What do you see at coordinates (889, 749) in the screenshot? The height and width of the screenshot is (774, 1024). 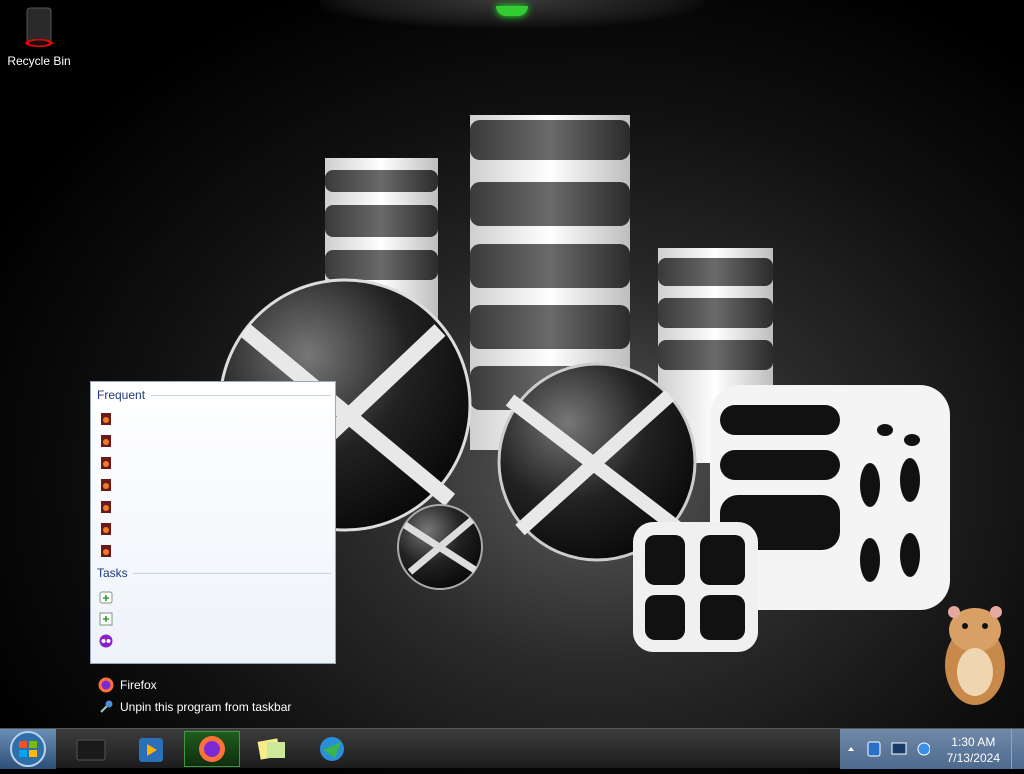 I see `tray-icons` at bounding box center [889, 749].